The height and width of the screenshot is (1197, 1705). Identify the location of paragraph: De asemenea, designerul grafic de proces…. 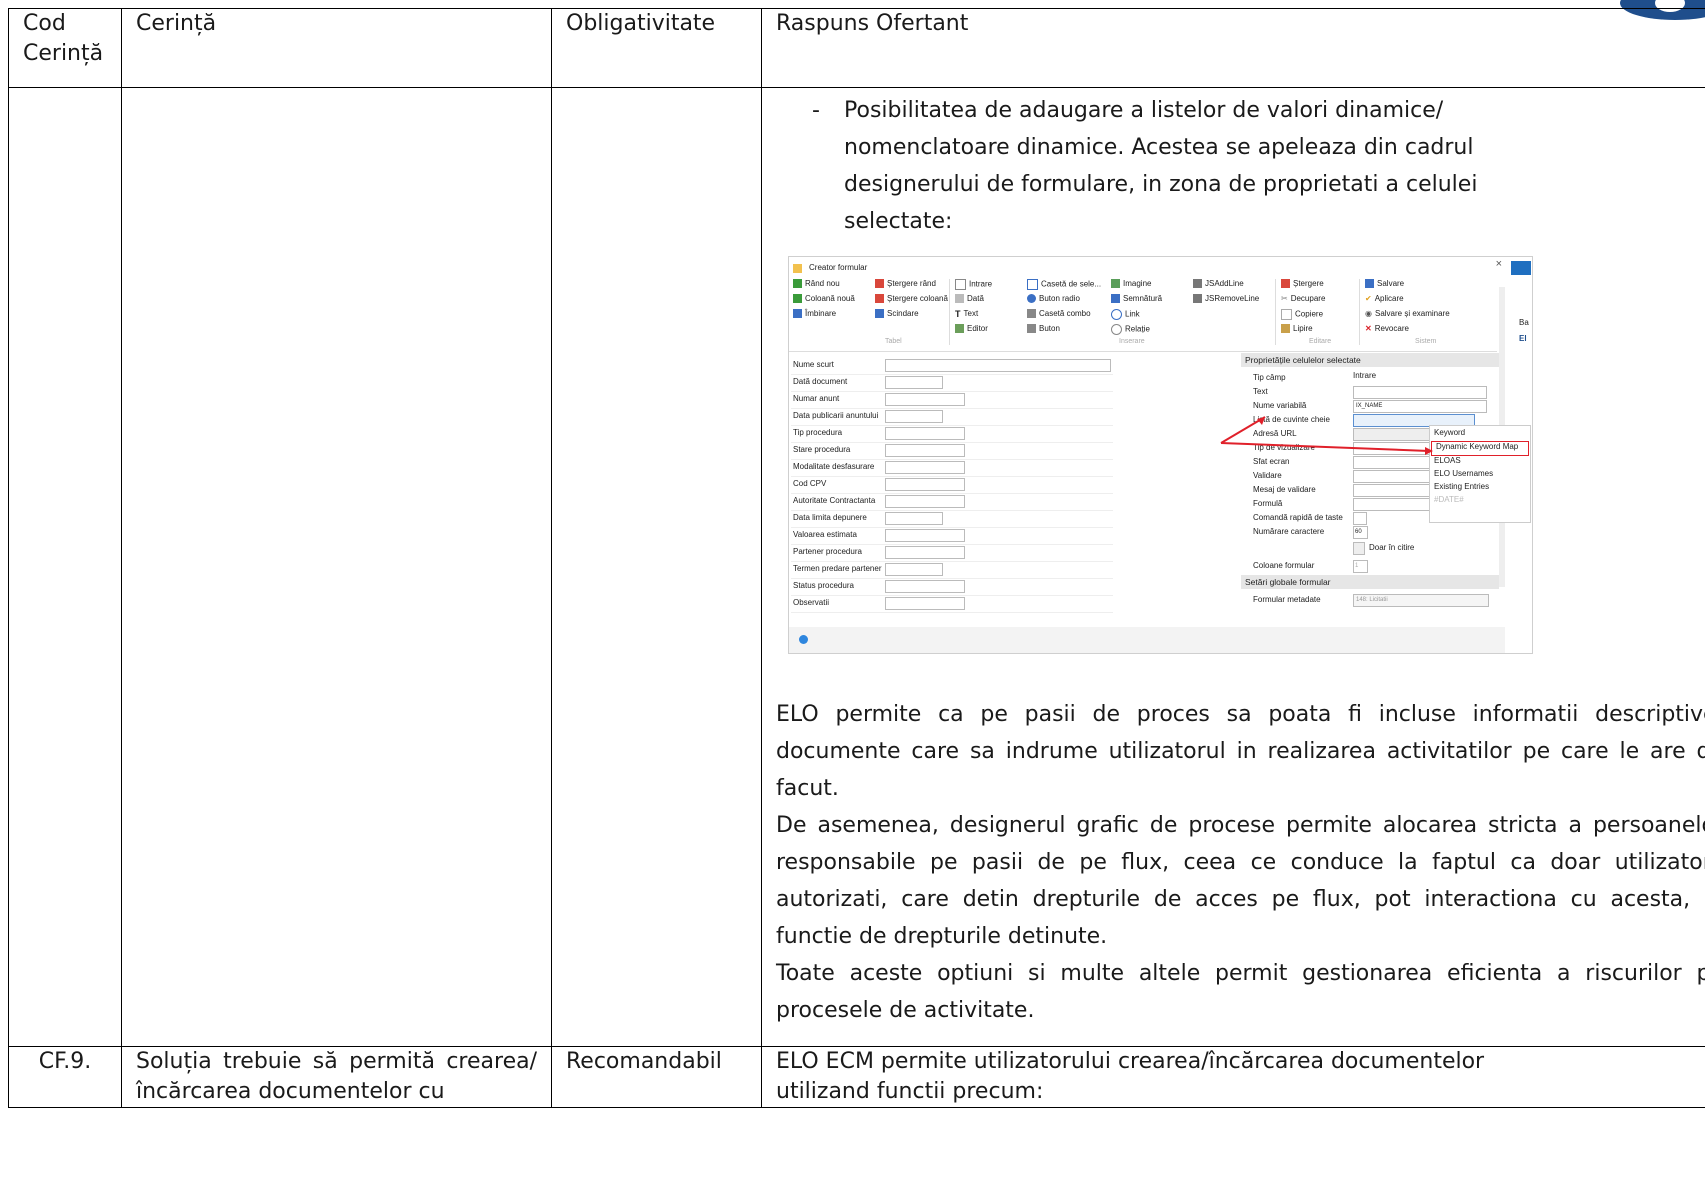
(1240, 881).